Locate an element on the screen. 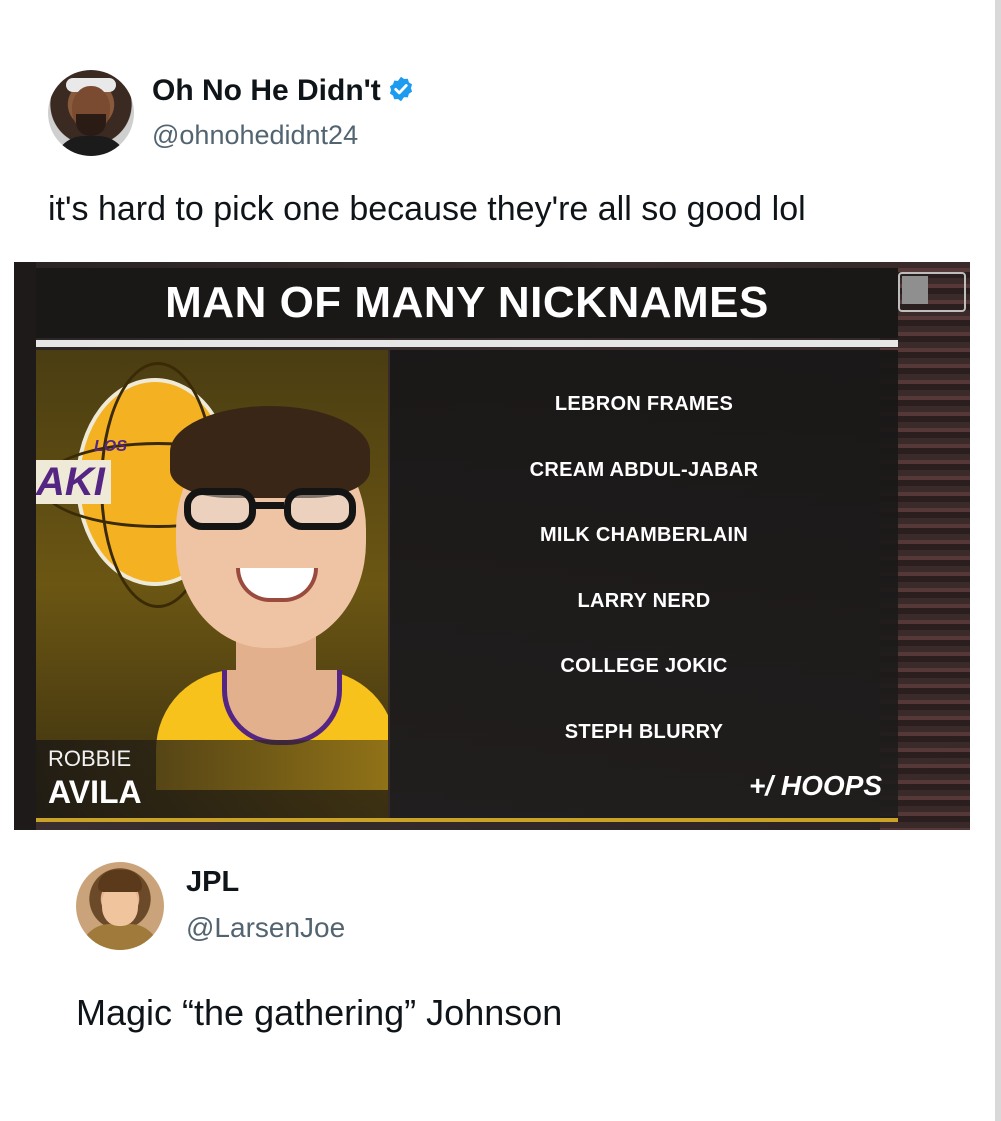 The image size is (1001, 1121). nickname-item: COLLEGE JOKIC is located at coordinates (644, 666).